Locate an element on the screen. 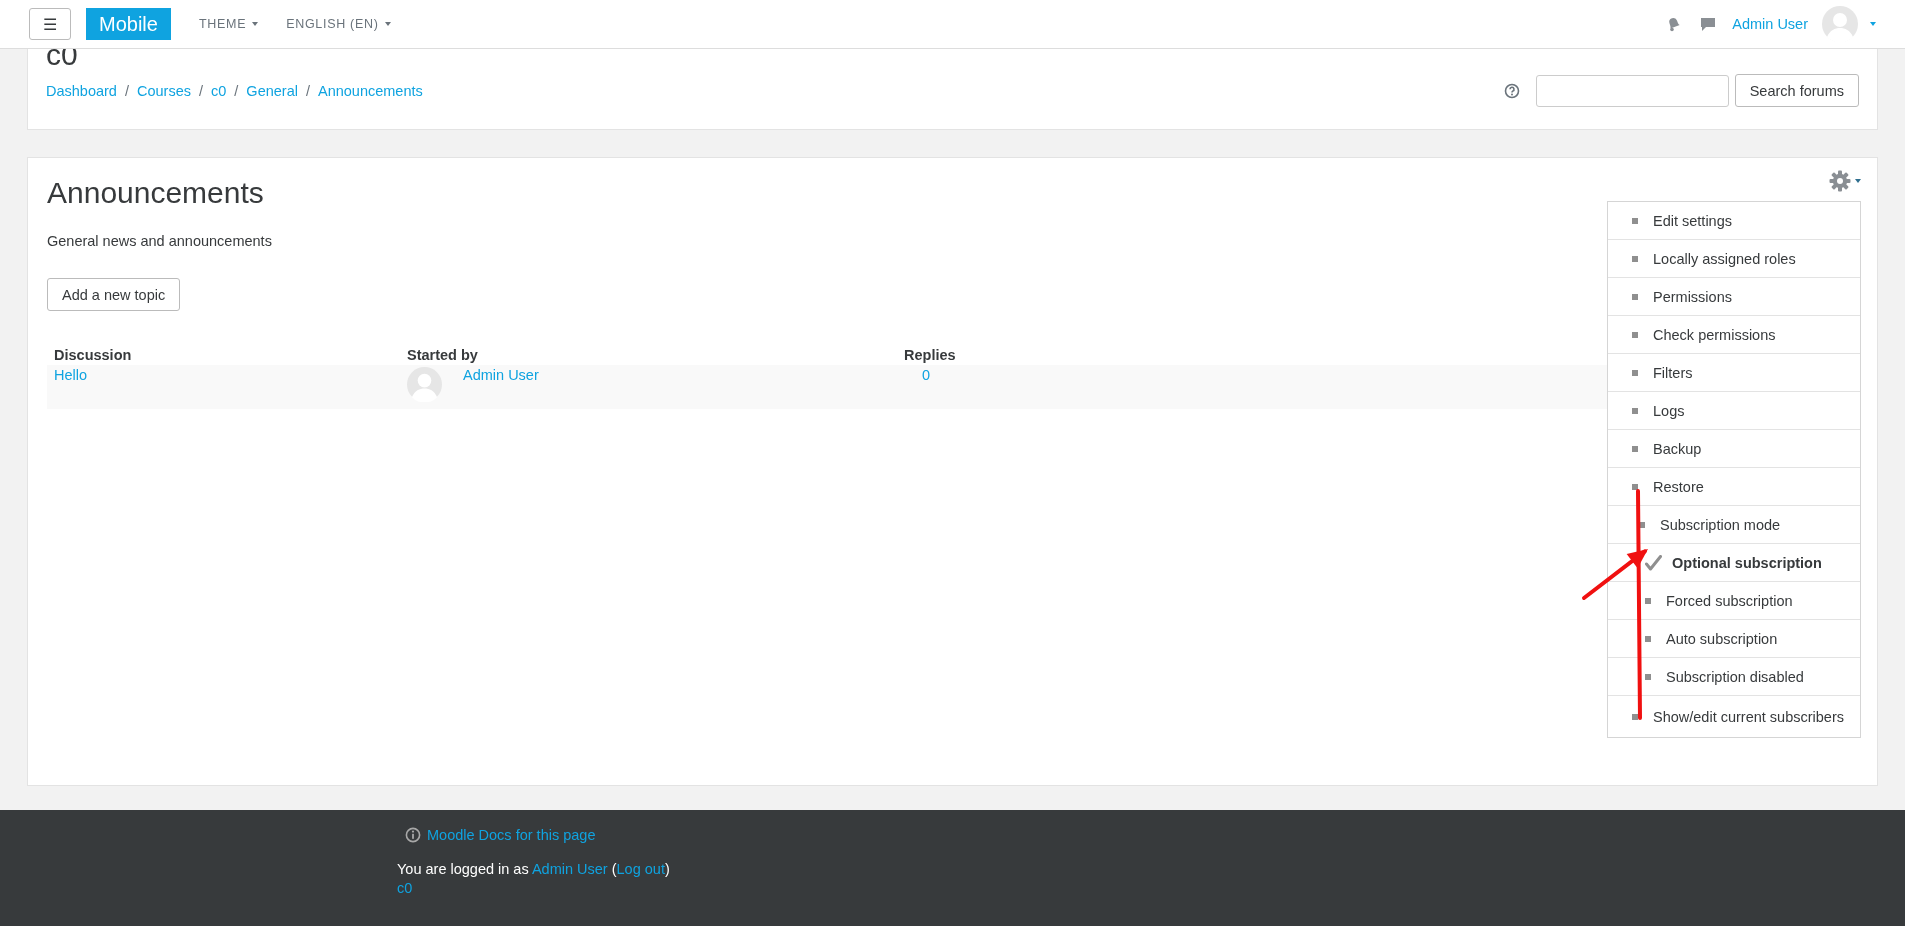 The image size is (1905, 926). column-header: Discussion is located at coordinates (223, 356).